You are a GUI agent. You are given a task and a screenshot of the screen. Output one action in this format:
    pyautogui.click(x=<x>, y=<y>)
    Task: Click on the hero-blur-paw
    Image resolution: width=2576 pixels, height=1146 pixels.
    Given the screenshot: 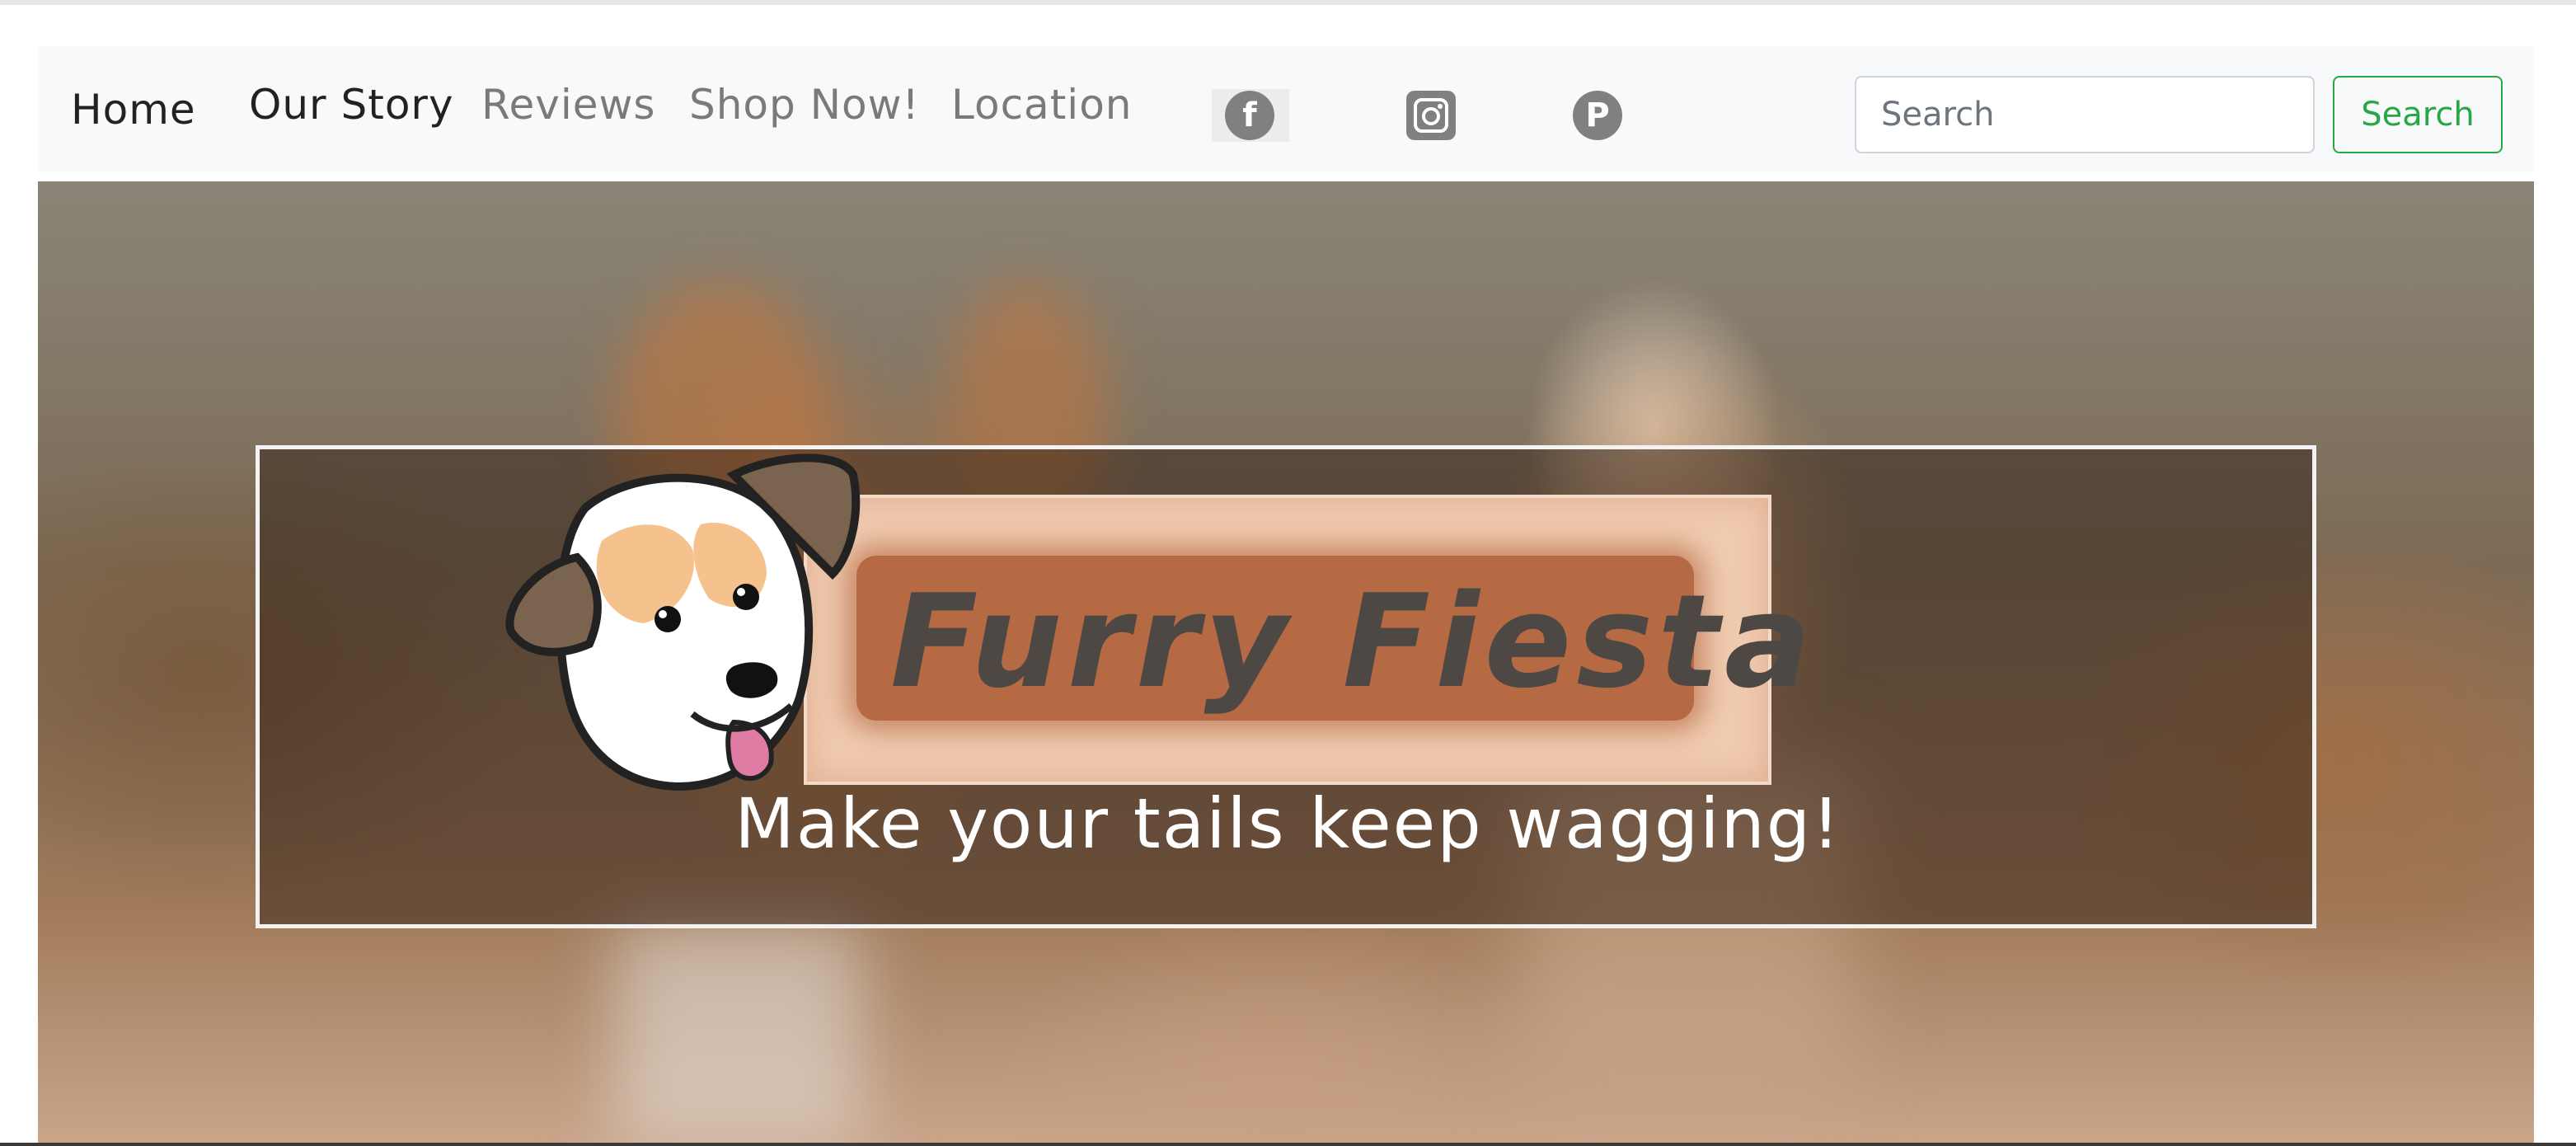 What is the action you would take?
    pyautogui.click(x=739, y=1034)
    